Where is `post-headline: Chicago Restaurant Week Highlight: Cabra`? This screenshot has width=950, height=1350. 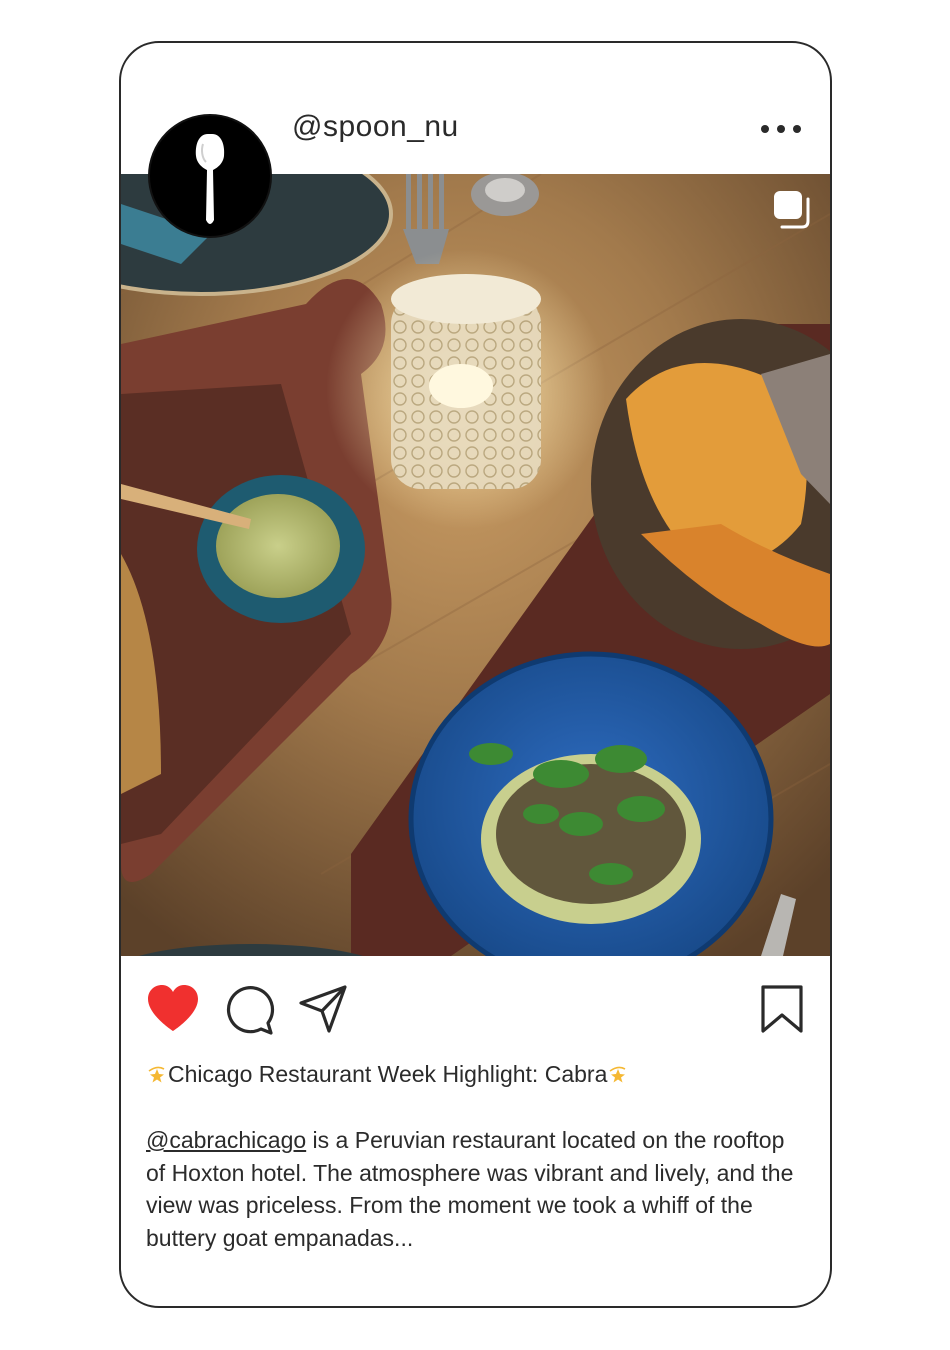 post-headline: Chicago Restaurant Week Highlight: Cabra is located at coordinates (387, 1074).